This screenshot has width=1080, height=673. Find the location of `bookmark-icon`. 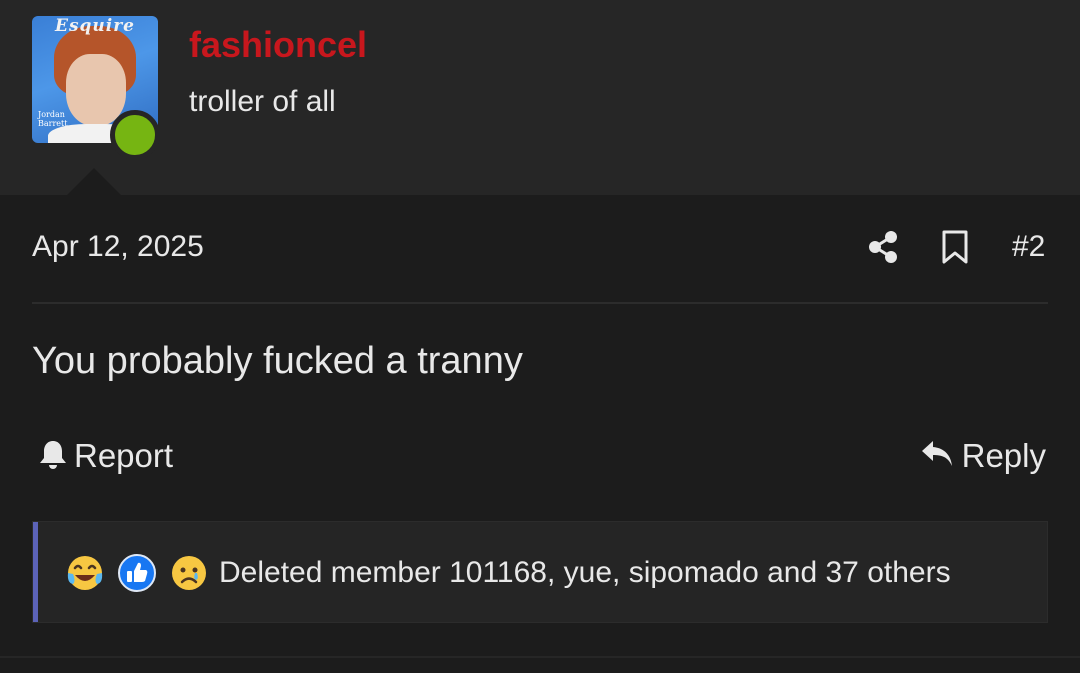

bookmark-icon is located at coordinates (955, 247).